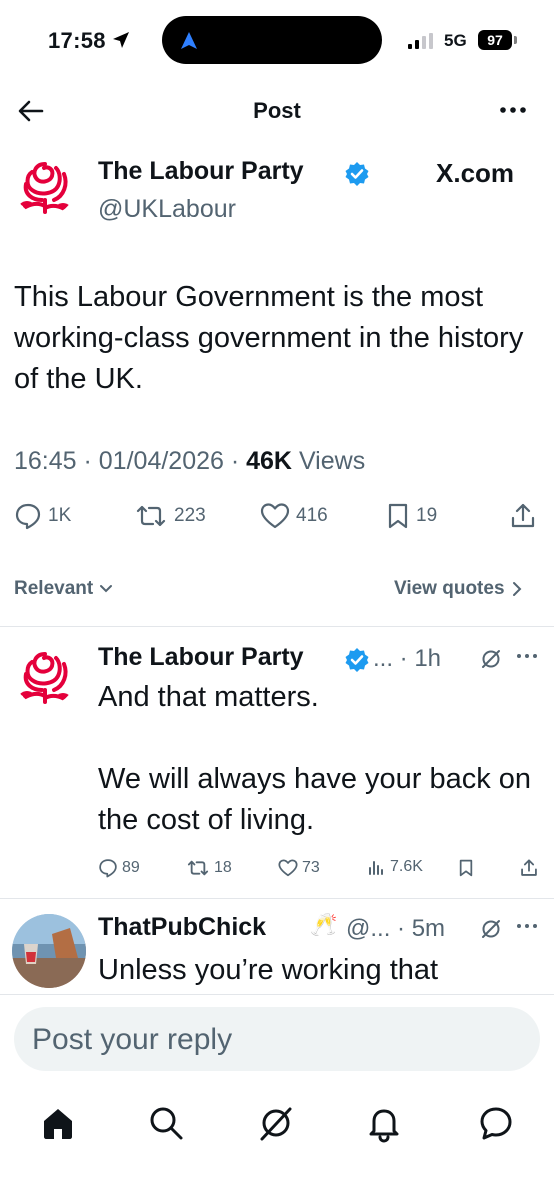 The width and height of the screenshot is (554, 1200). I want to click on analytics-icon, so click(376, 868).